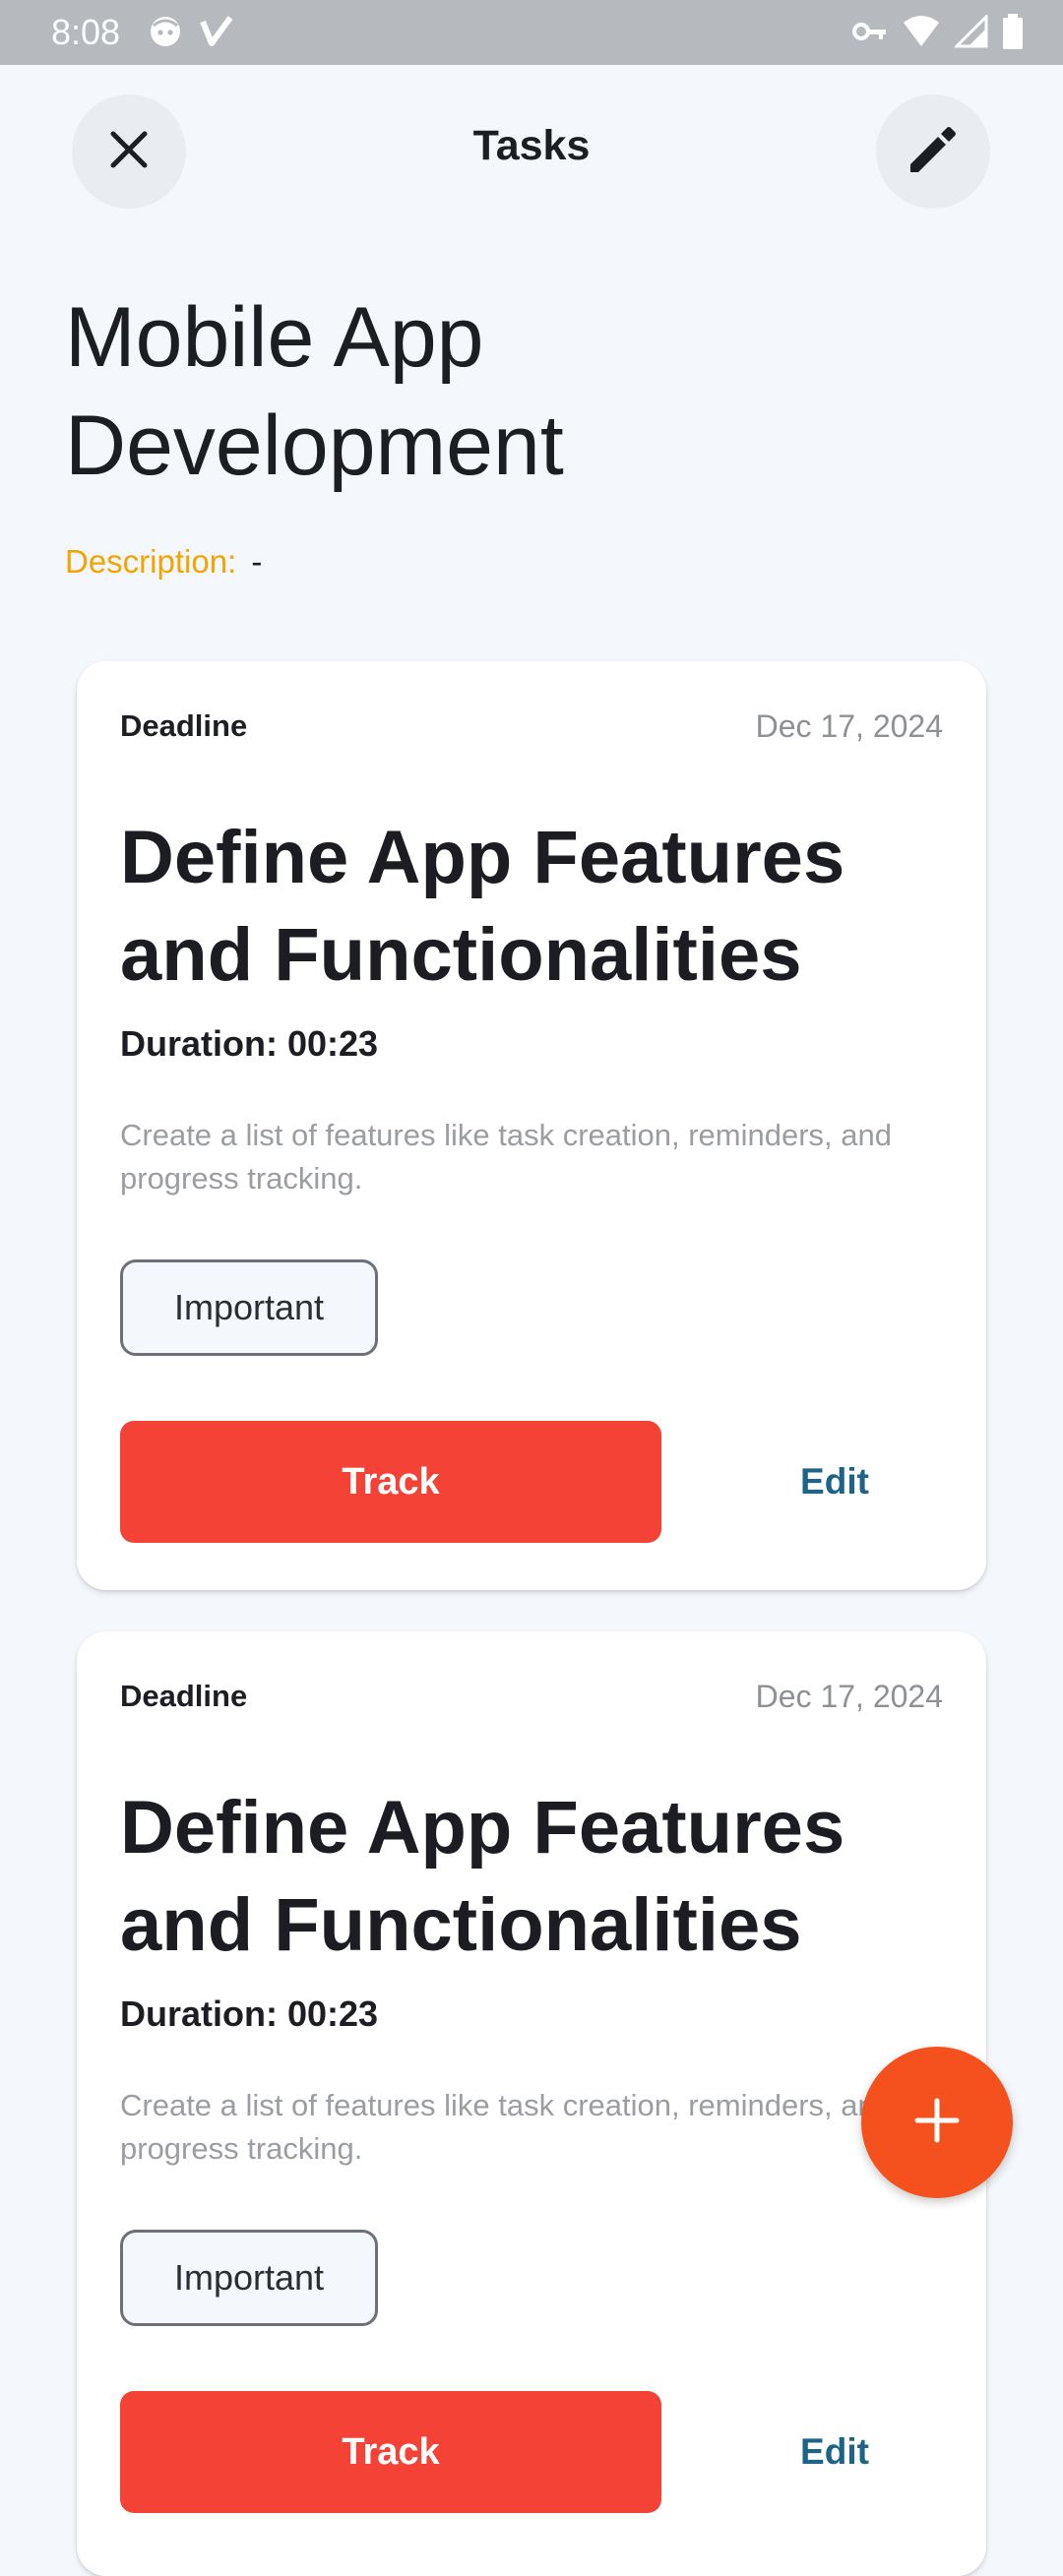 The image size is (1063, 2576). What do you see at coordinates (216, 31) in the screenshot?
I see `notification-check-icon` at bounding box center [216, 31].